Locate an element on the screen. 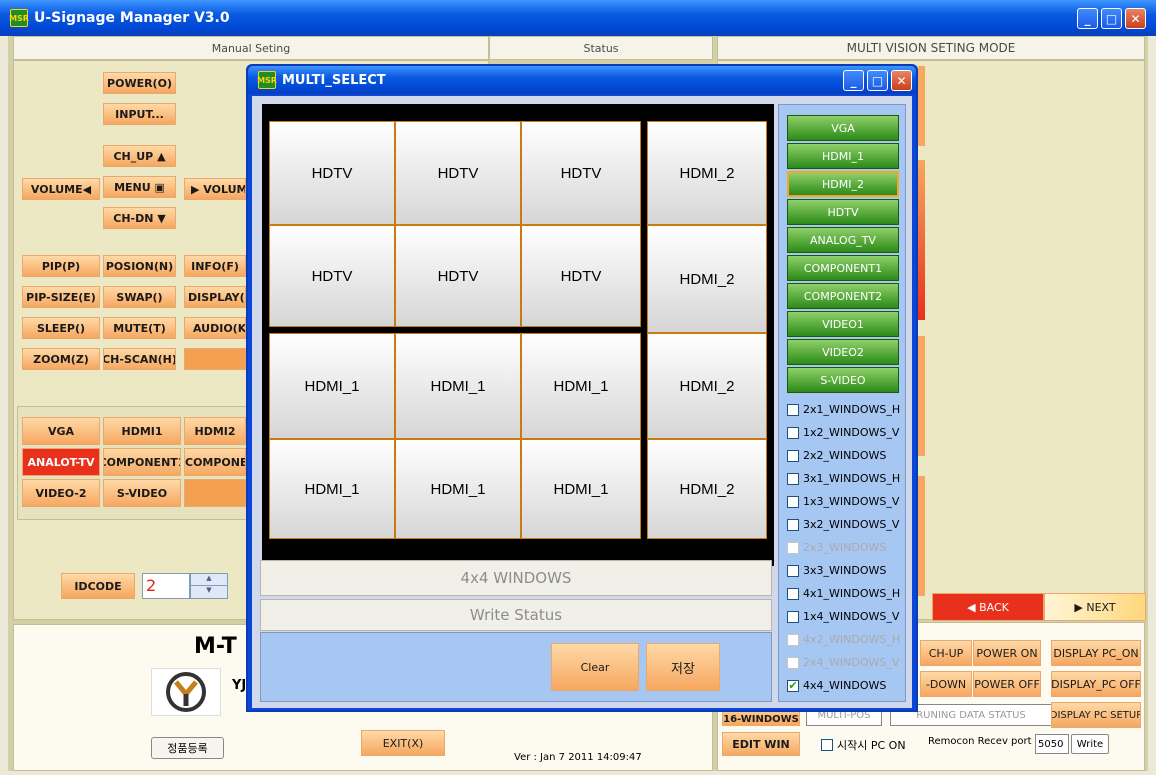  audio-button: AUDIO(K) is located at coordinates (215, 328).